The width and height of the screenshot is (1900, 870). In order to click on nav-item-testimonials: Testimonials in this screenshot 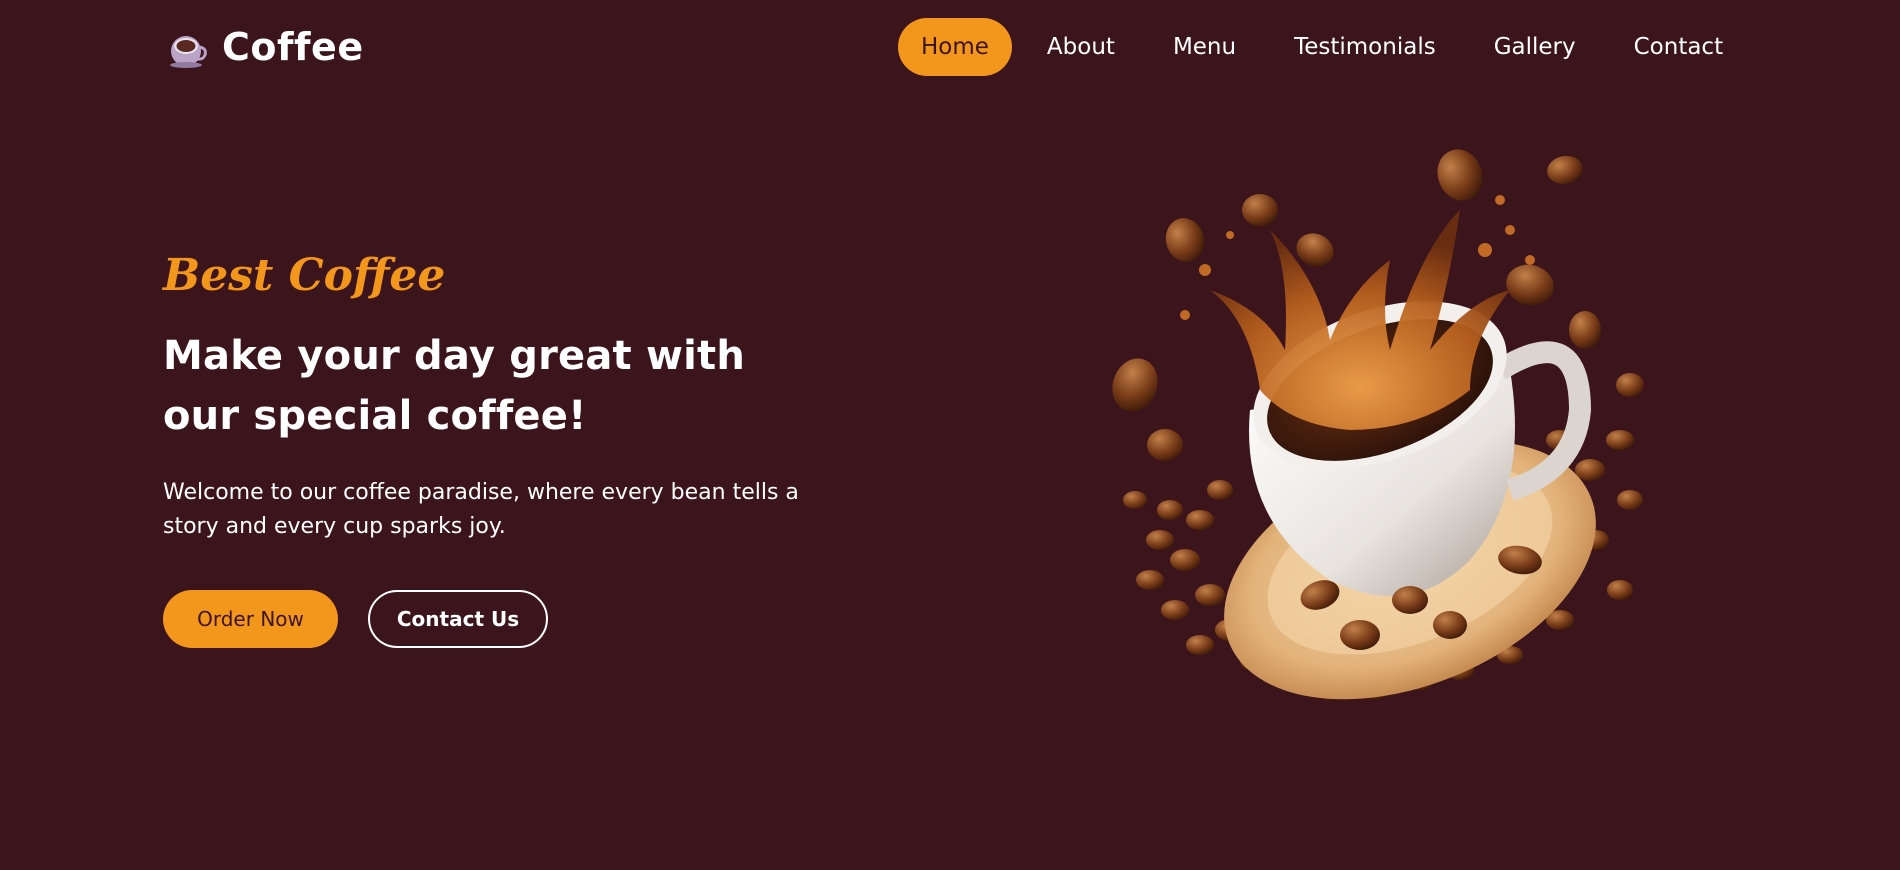, I will do `click(1365, 47)`.